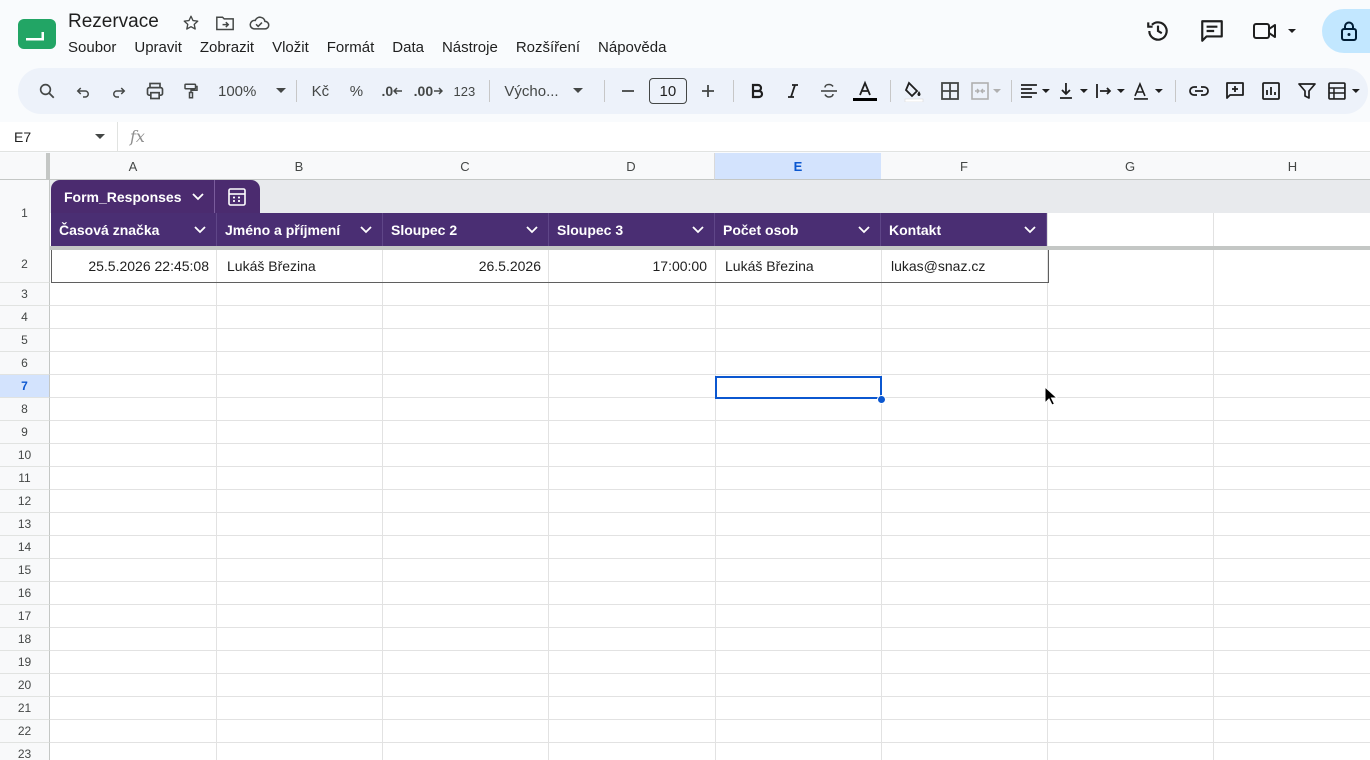 This screenshot has width=1370, height=760. Describe the element at coordinates (1275, 31) in the screenshot. I see `meet-button` at that location.